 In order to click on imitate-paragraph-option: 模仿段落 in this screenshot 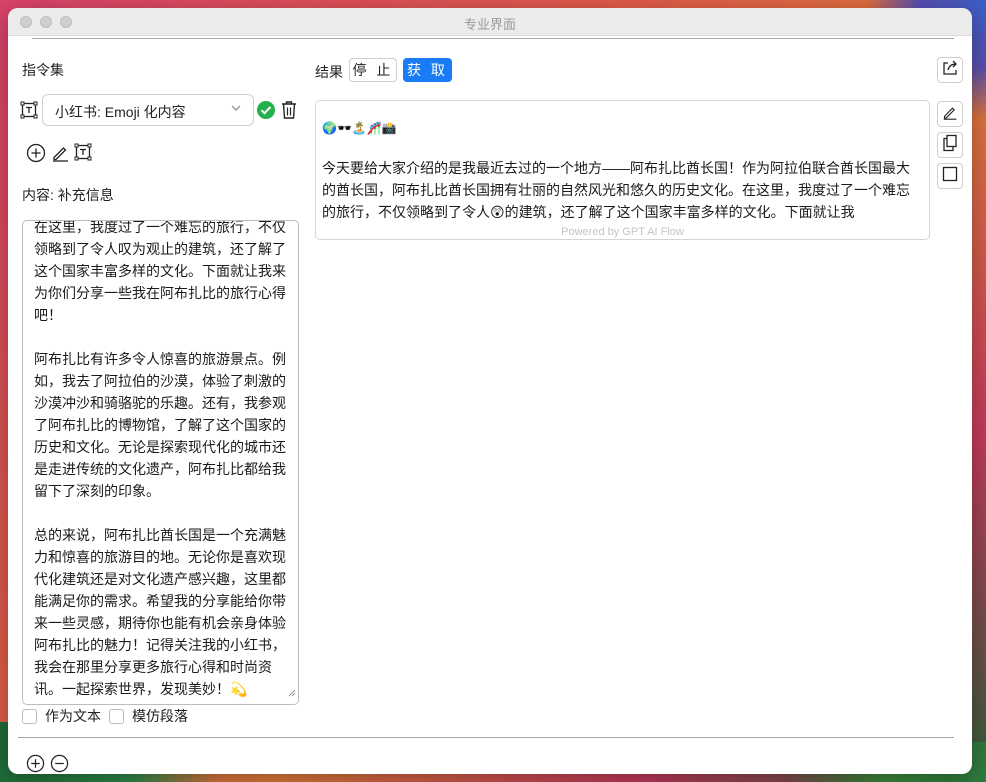, I will do `click(148, 716)`.